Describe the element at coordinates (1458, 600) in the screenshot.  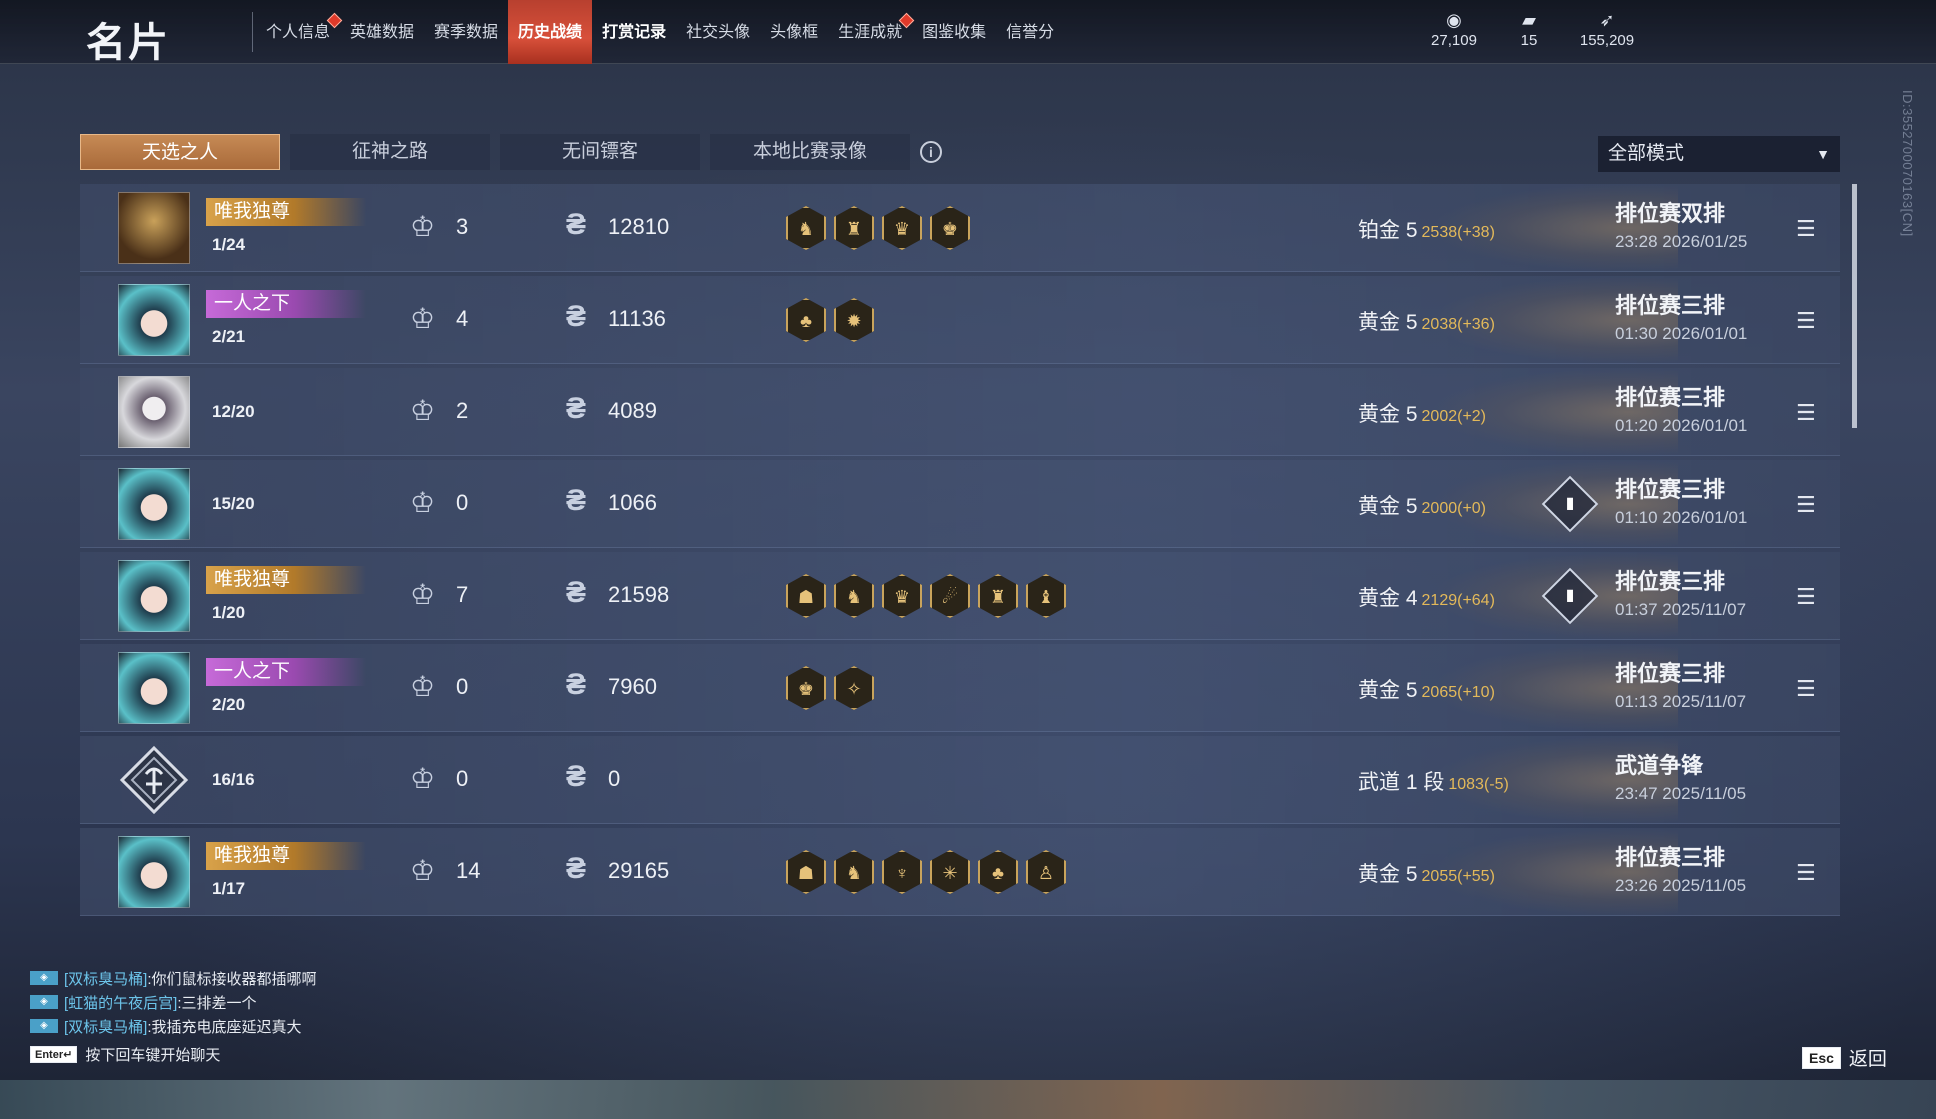
I see `tier-points: 2129(+64)` at that location.